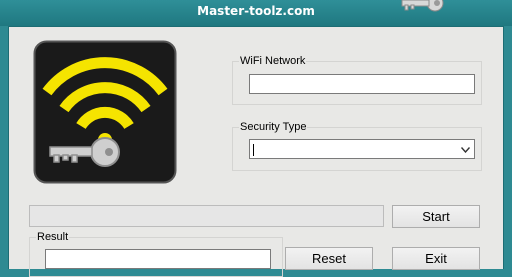 Image resolution: width=512 pixels, height=277 pixels. I want to click on result-output, so click(158, 259).